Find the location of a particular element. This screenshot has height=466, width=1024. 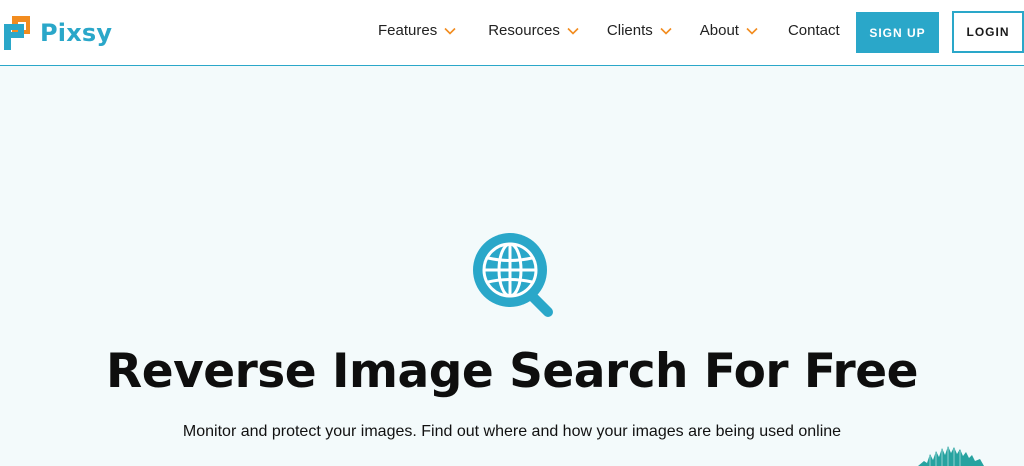

nav-item-contact: Contact is located at coordinates (814, 30).